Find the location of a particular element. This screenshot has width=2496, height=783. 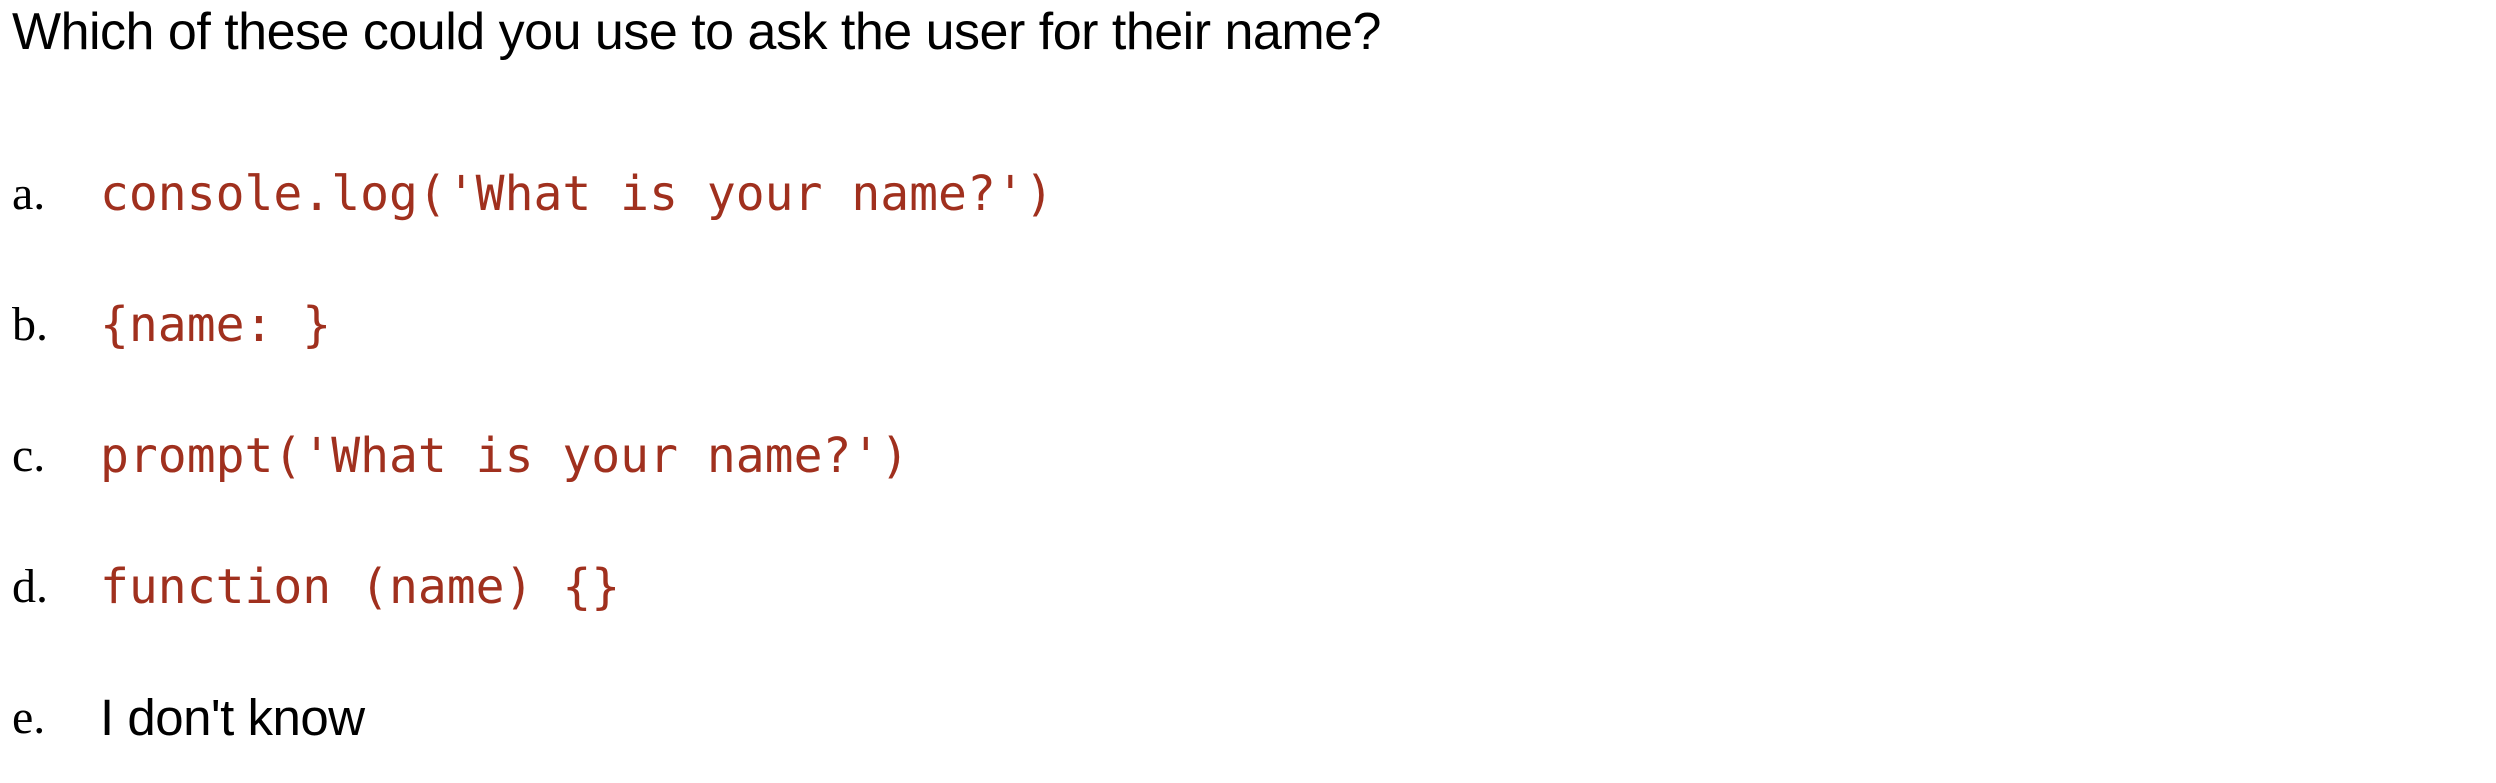

option-e: e. I don't know is located at coordinates (533, 717).